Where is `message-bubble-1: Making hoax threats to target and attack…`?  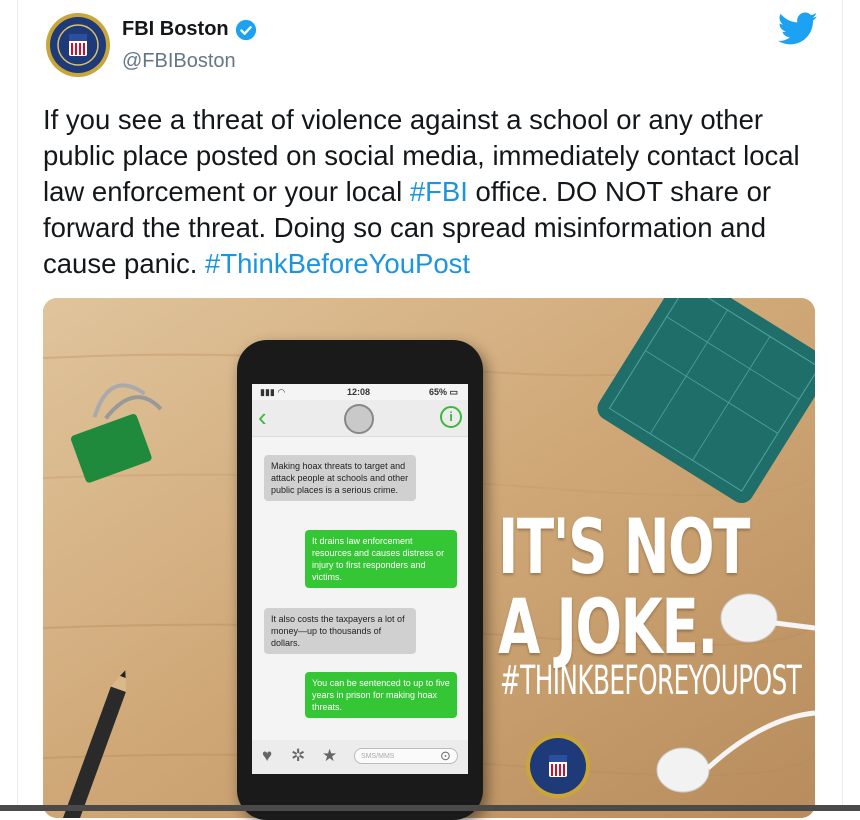 message-bubble-1: Making hoax threats to target and attack… is located at coordinates (340, 478).